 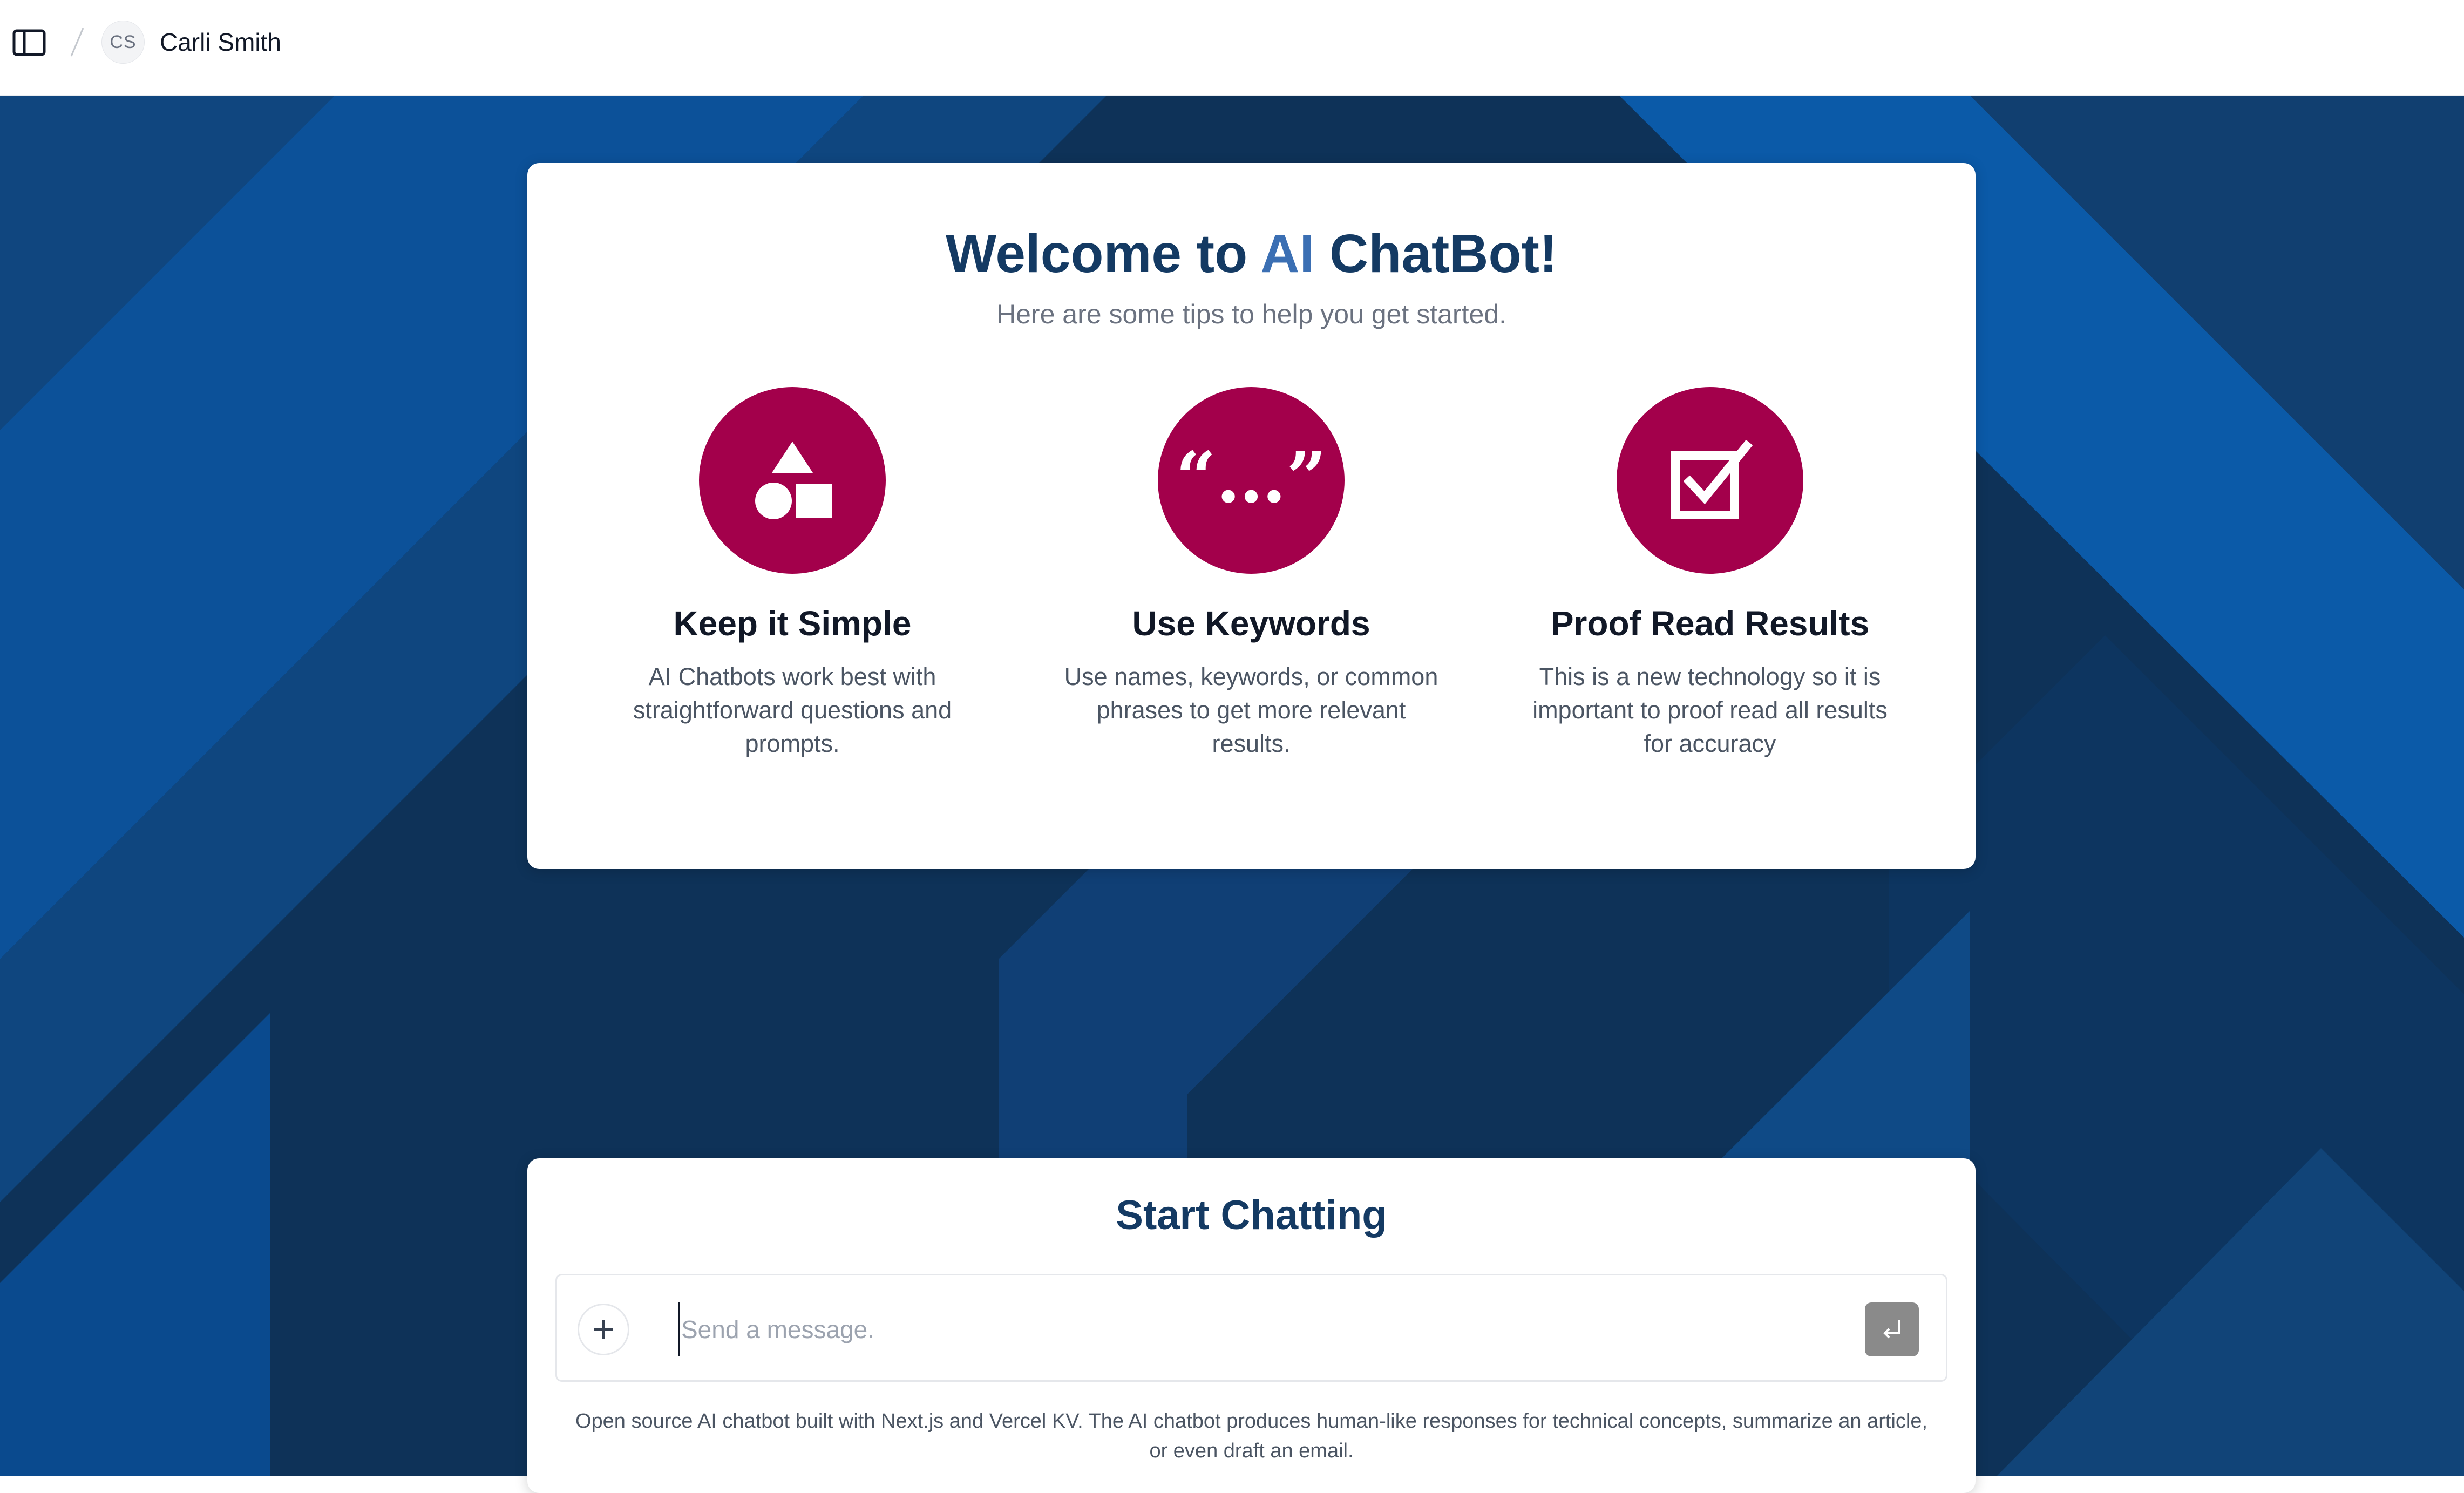 I want to click on enter-return-icon, so click(x=1891, y=1329).